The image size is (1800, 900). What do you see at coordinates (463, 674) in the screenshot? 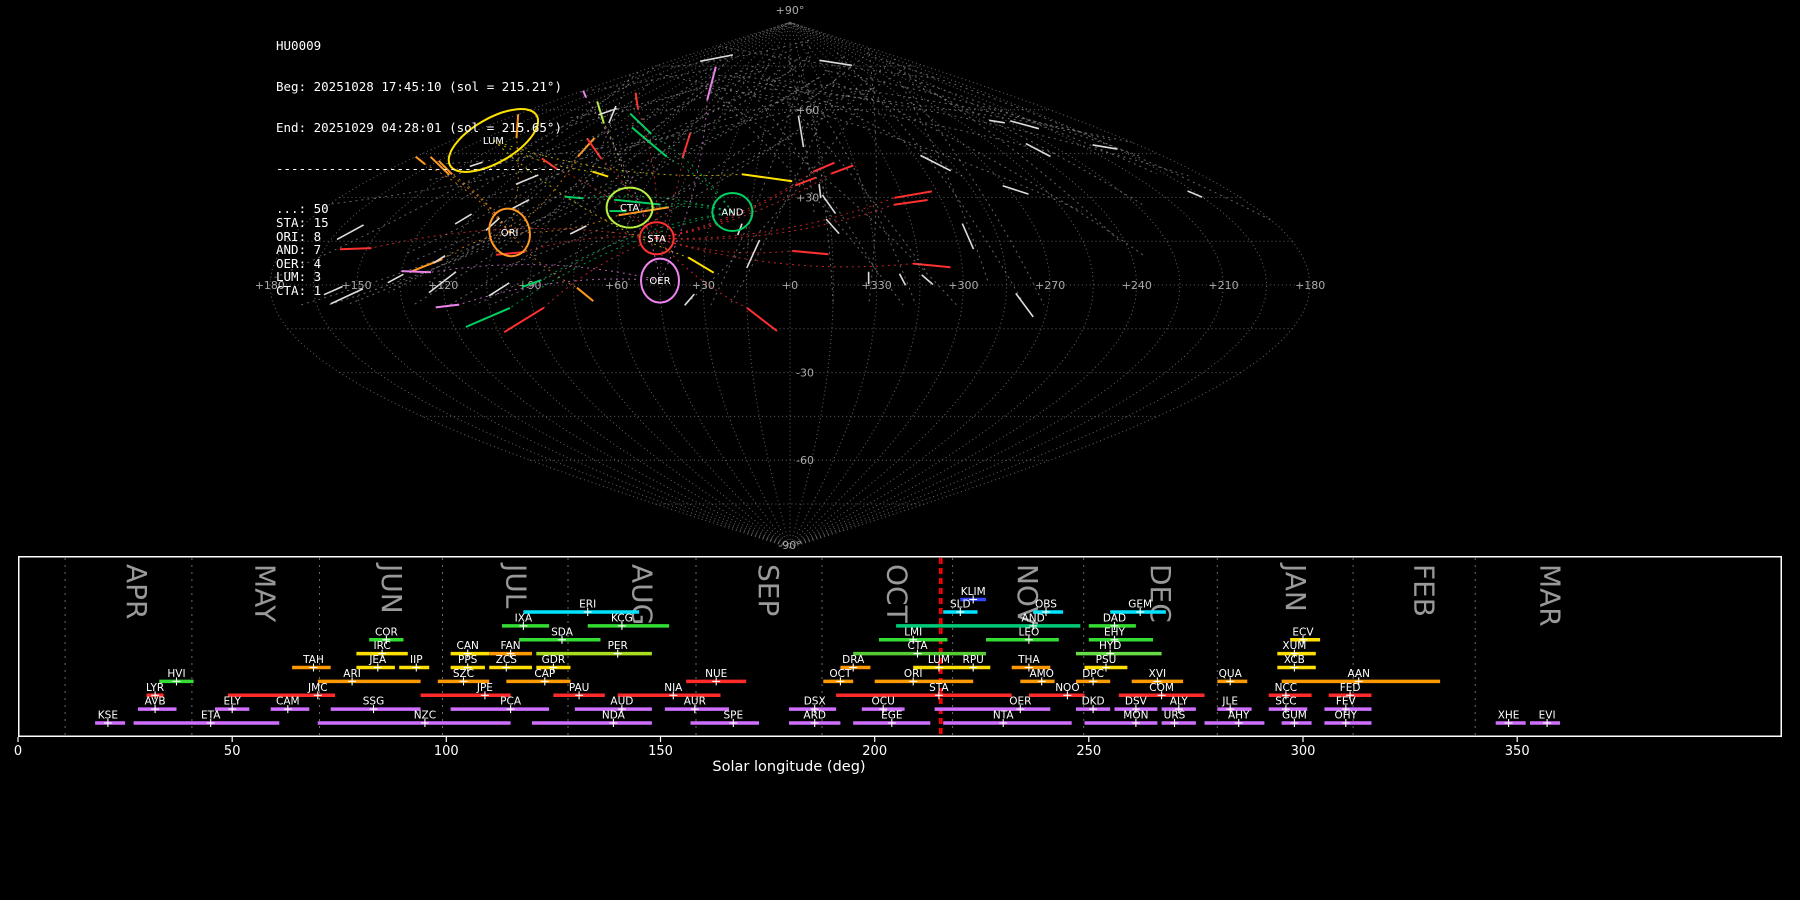
I see `shower-label-SZC: SZC` at bounding box center [463, 674].